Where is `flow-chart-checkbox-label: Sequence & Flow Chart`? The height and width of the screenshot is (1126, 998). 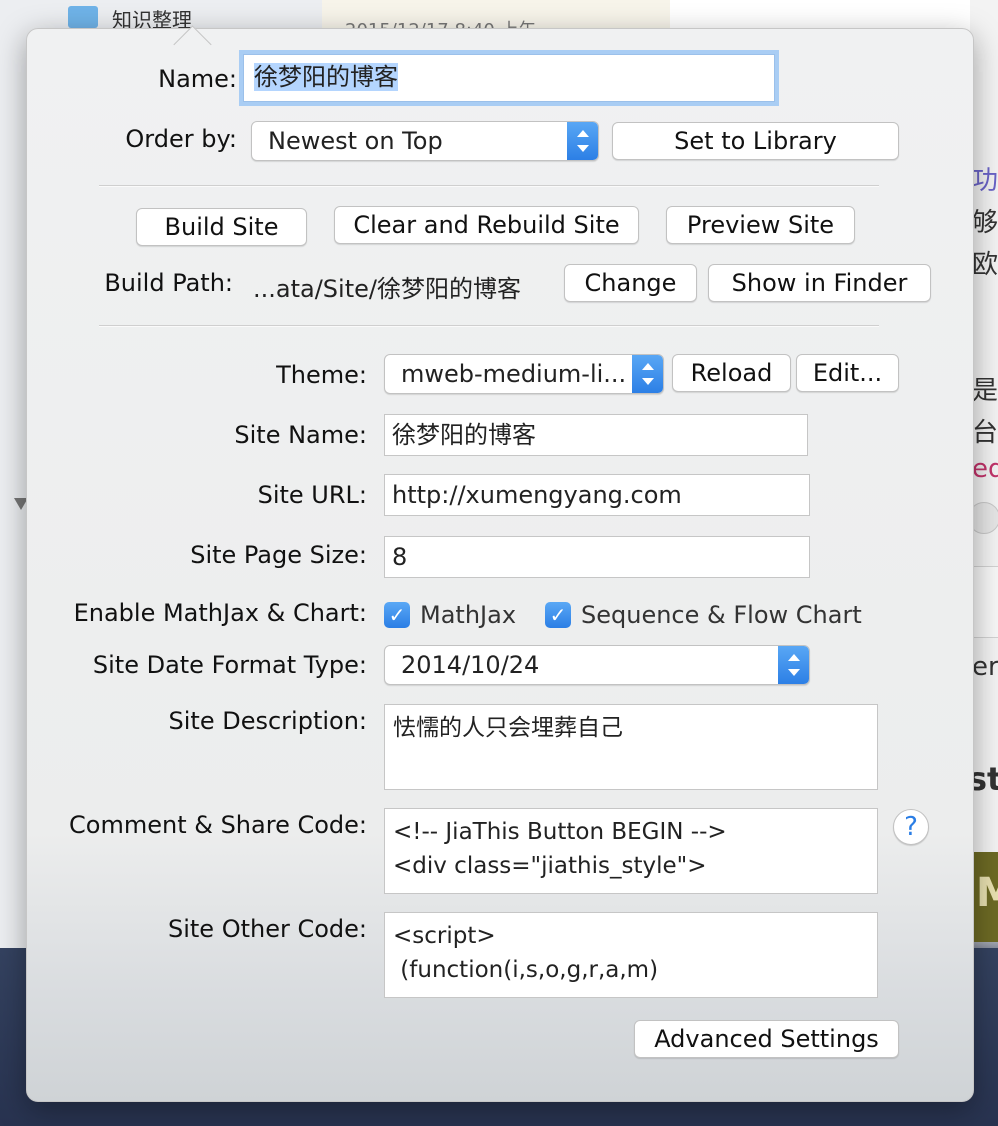
flow-chart-checkbox-label: Sequence & Flow Chart is located at coordinates (721, 615).